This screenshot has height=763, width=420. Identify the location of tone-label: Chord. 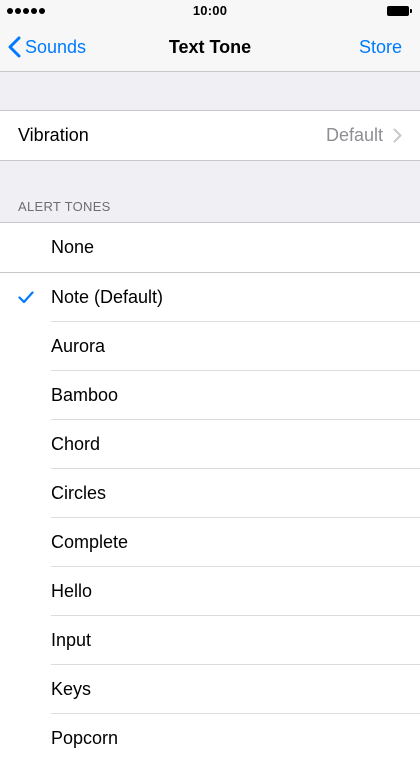
(76, 444).